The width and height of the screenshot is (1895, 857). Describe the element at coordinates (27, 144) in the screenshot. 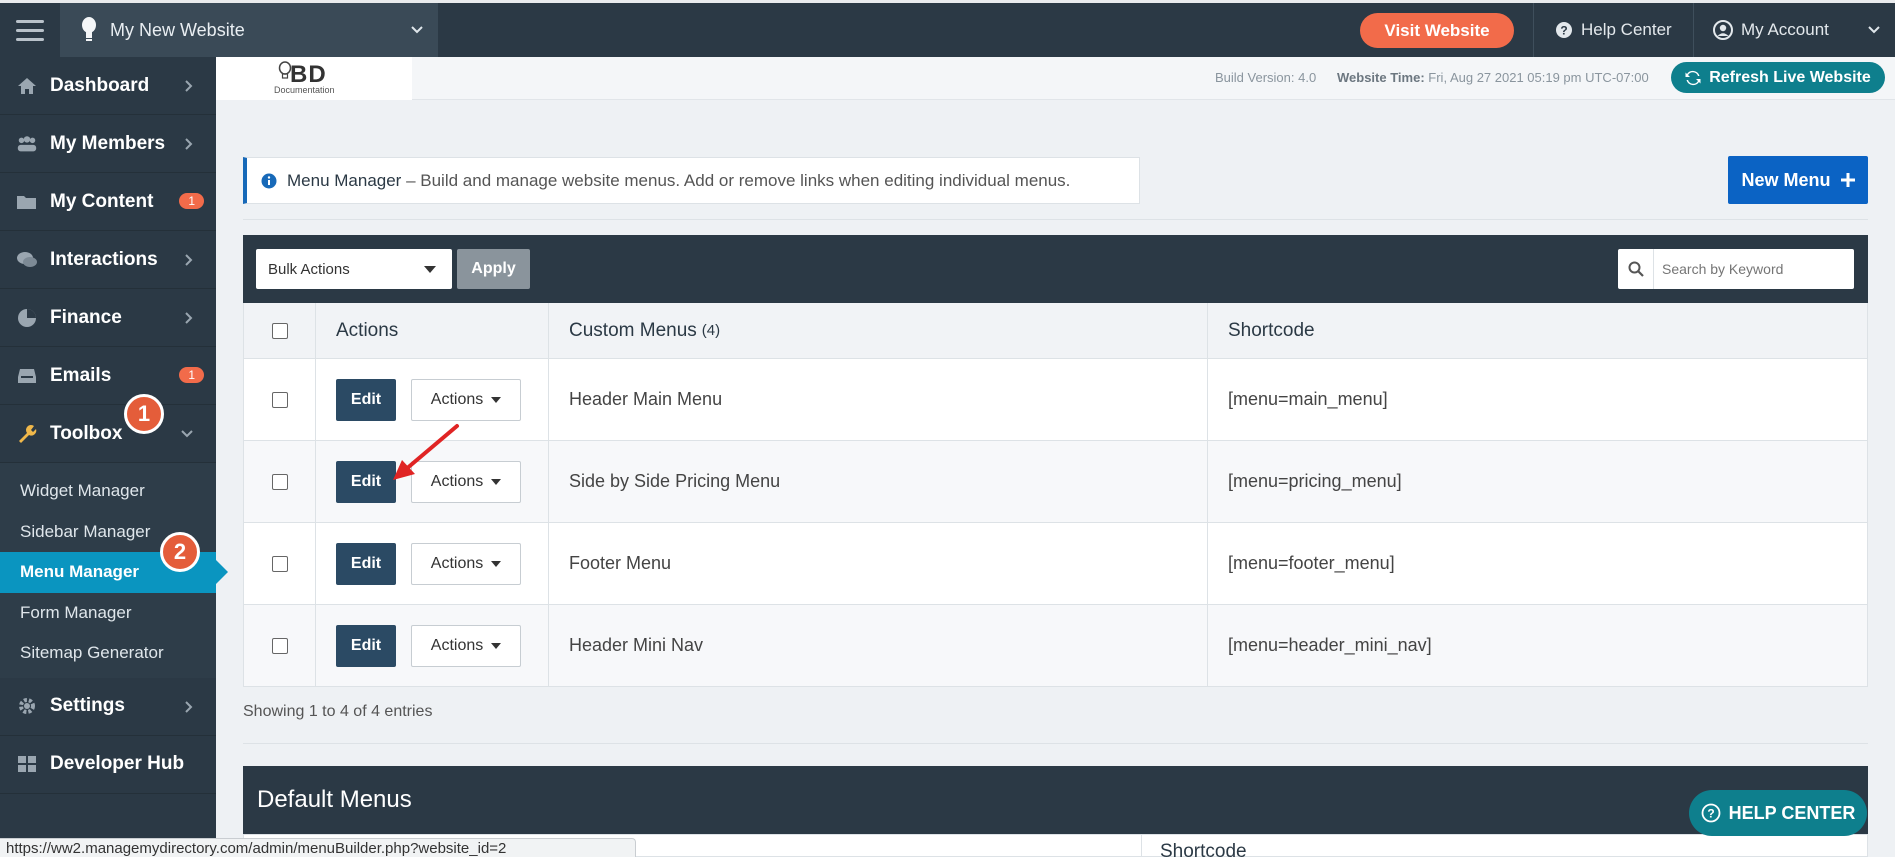

I see `users-icon` at that location.